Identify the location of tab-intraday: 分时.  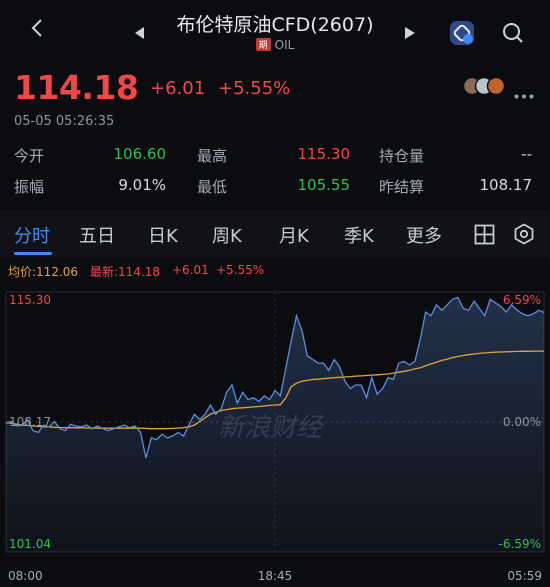
(32, 235).